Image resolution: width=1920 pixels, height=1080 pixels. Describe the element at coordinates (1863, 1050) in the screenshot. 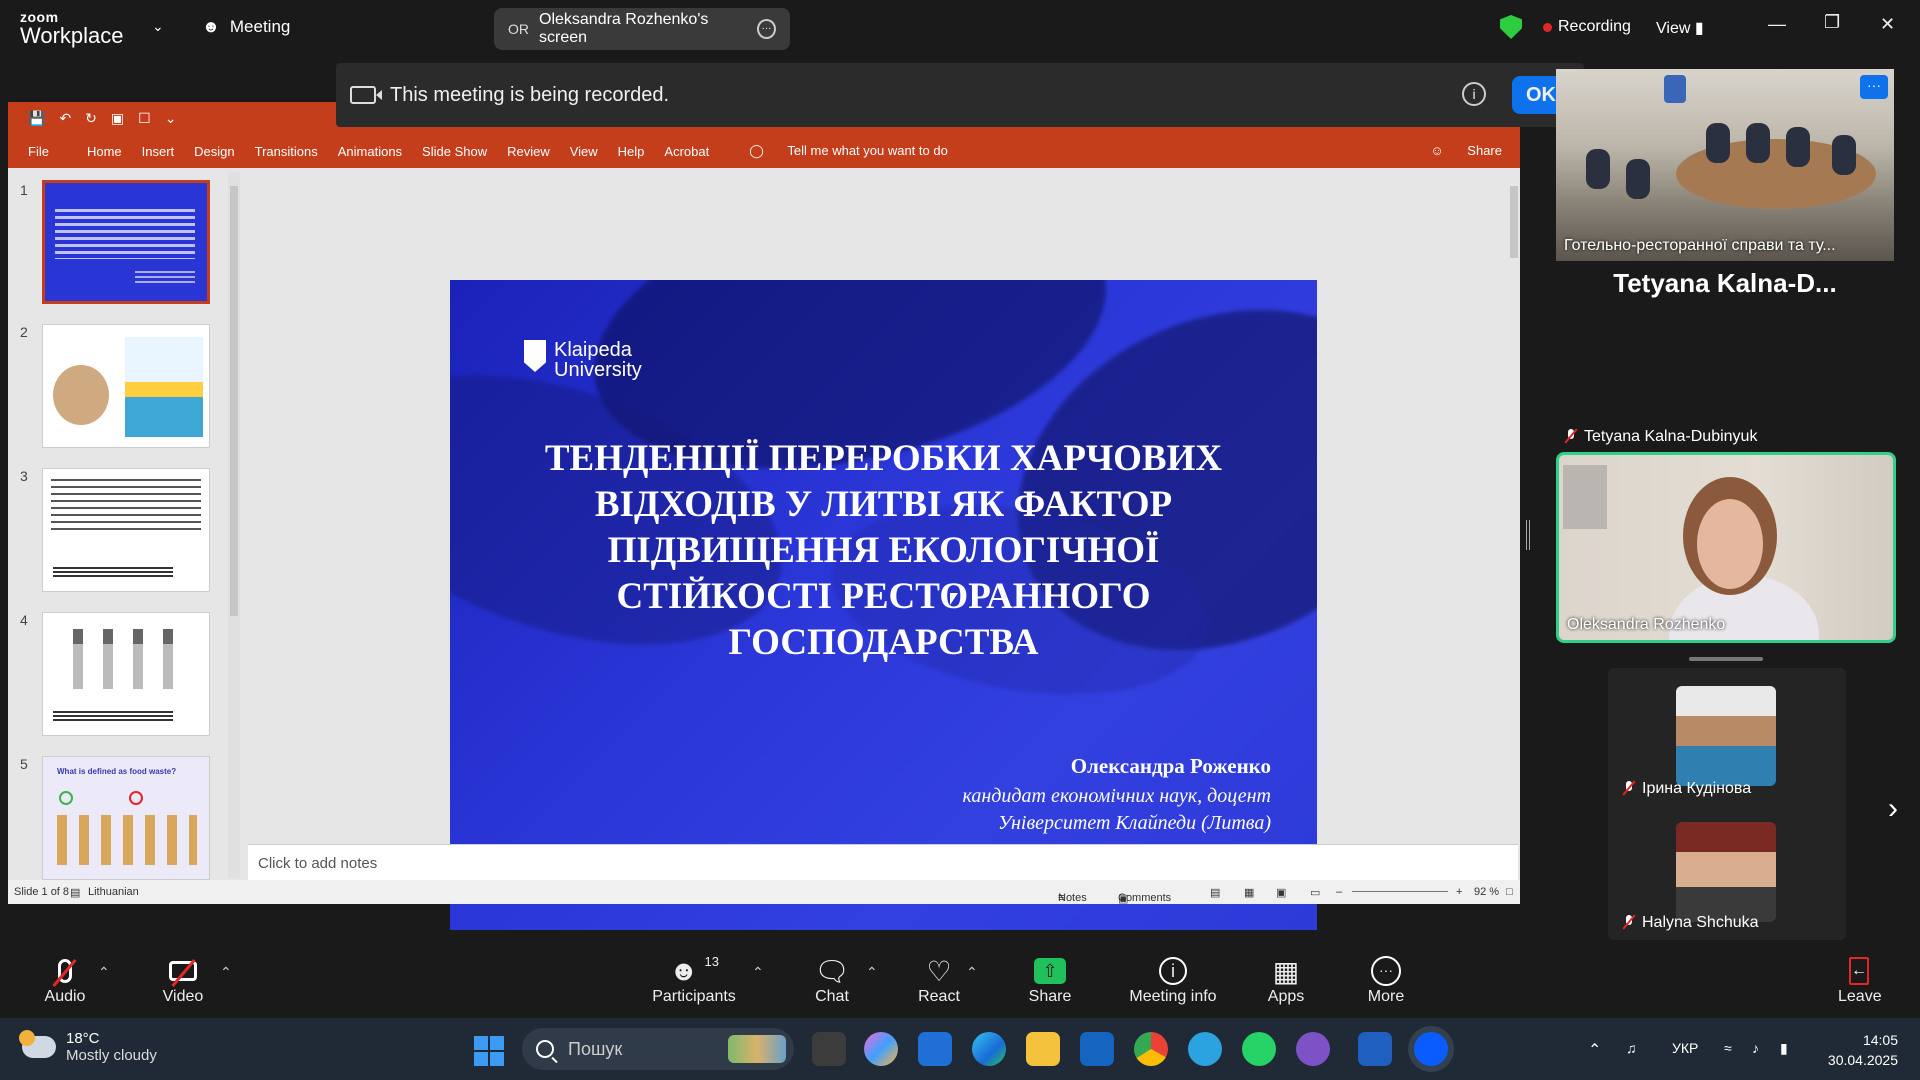

I see `clock: 14:05 30.04.2025` at that location.